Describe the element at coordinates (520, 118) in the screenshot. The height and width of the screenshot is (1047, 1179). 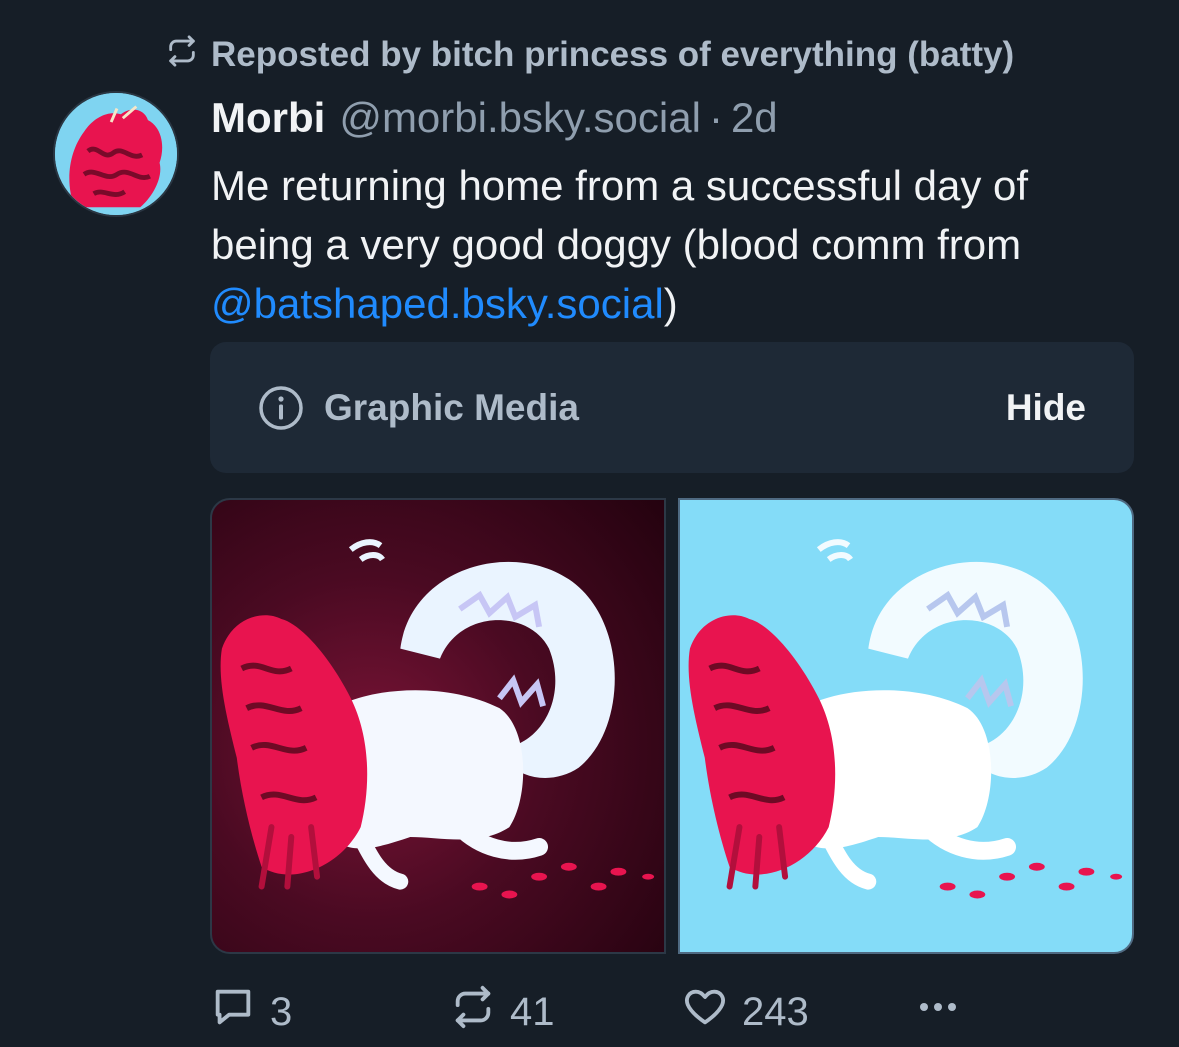
I see `author-handle: @morbi.bsky.social` at that location.